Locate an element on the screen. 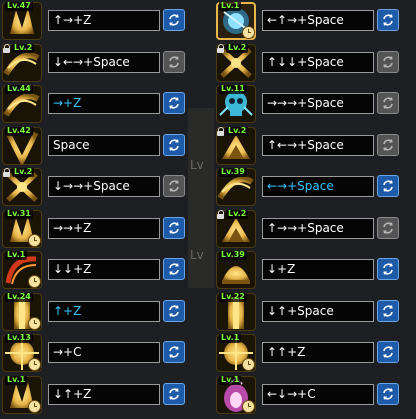 The width and height of the screenshot is (416, 419). skill-row: Lv.1 ↑↑+Z is located at coordinates (309, 352).